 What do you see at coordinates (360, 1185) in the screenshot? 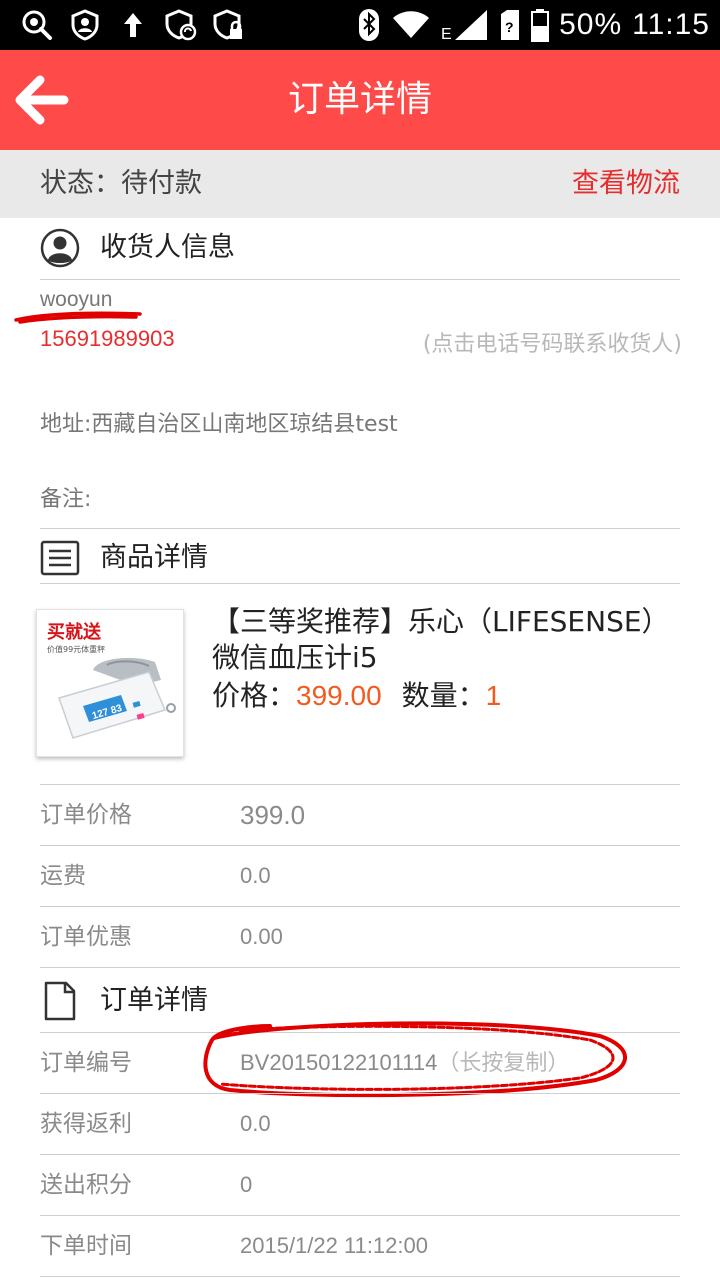
I see `points-row: 送出积分 0` at bounding box center [360, 1185].